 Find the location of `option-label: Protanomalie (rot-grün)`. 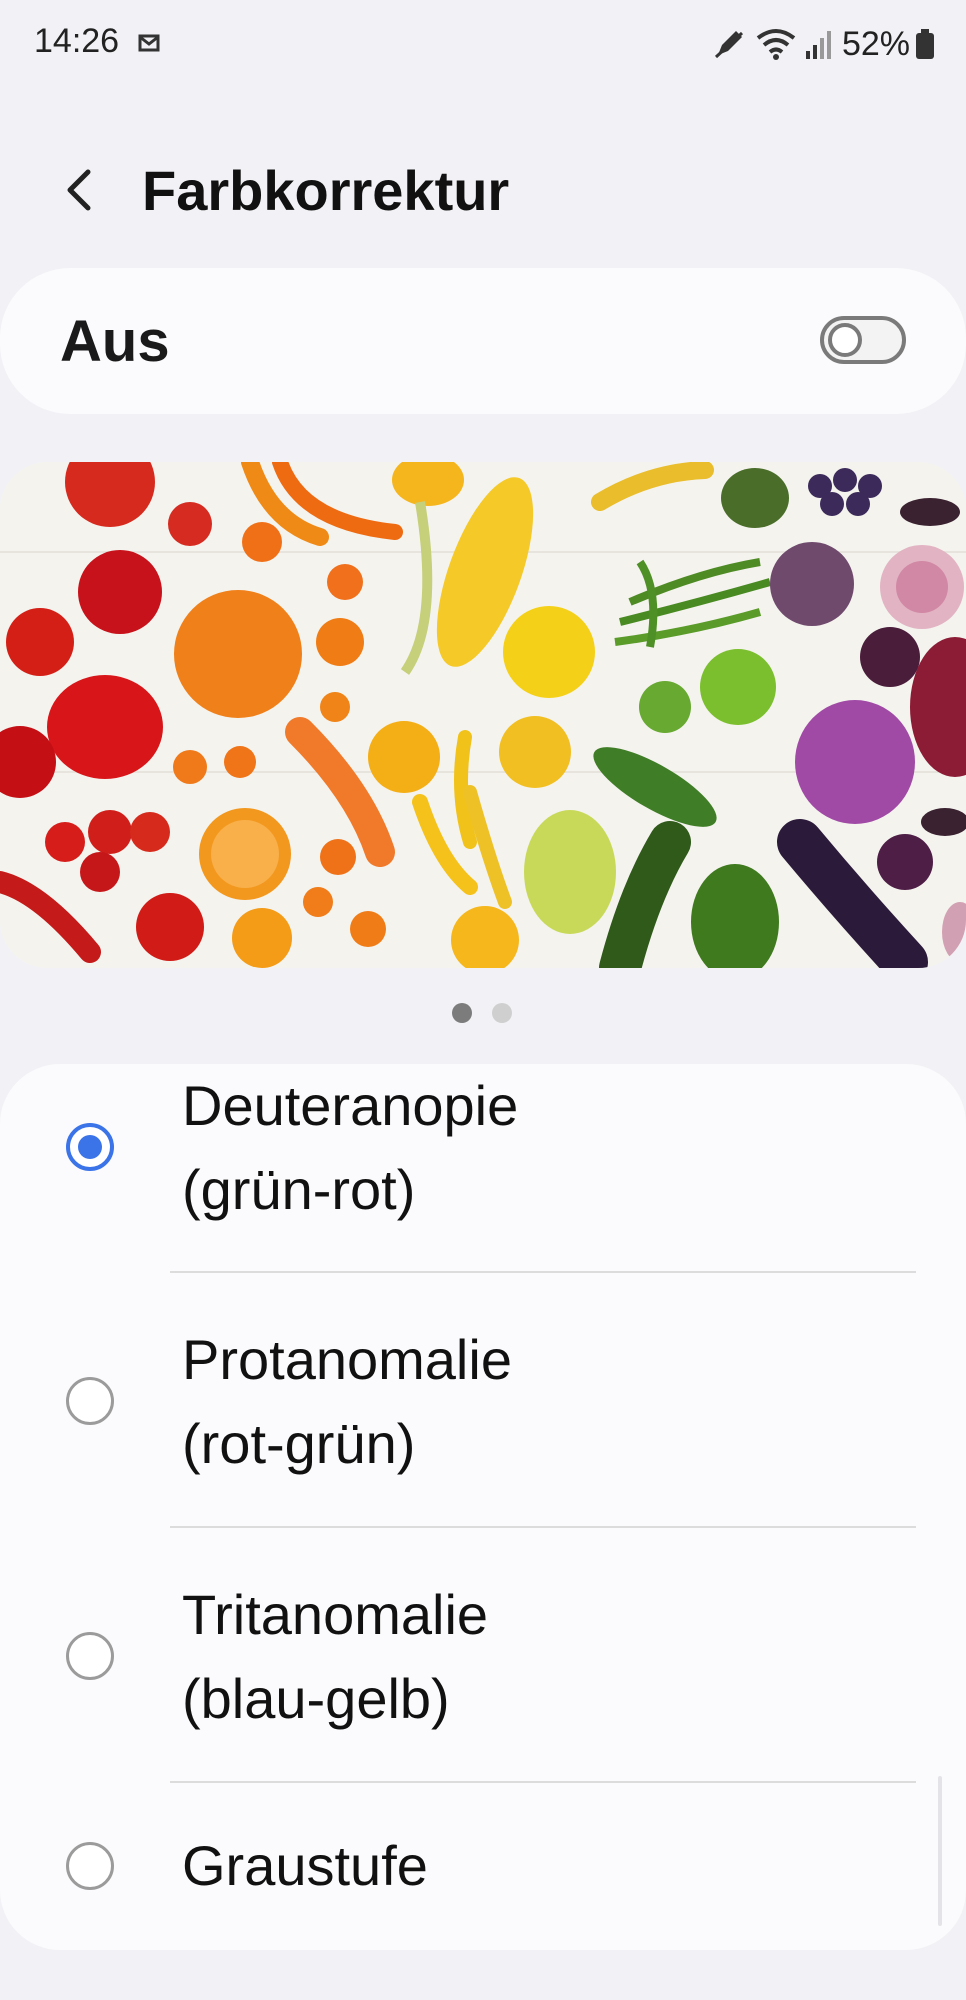

option-label: Protanomalie (rot-grün) is located at coordinates (347, 1402).